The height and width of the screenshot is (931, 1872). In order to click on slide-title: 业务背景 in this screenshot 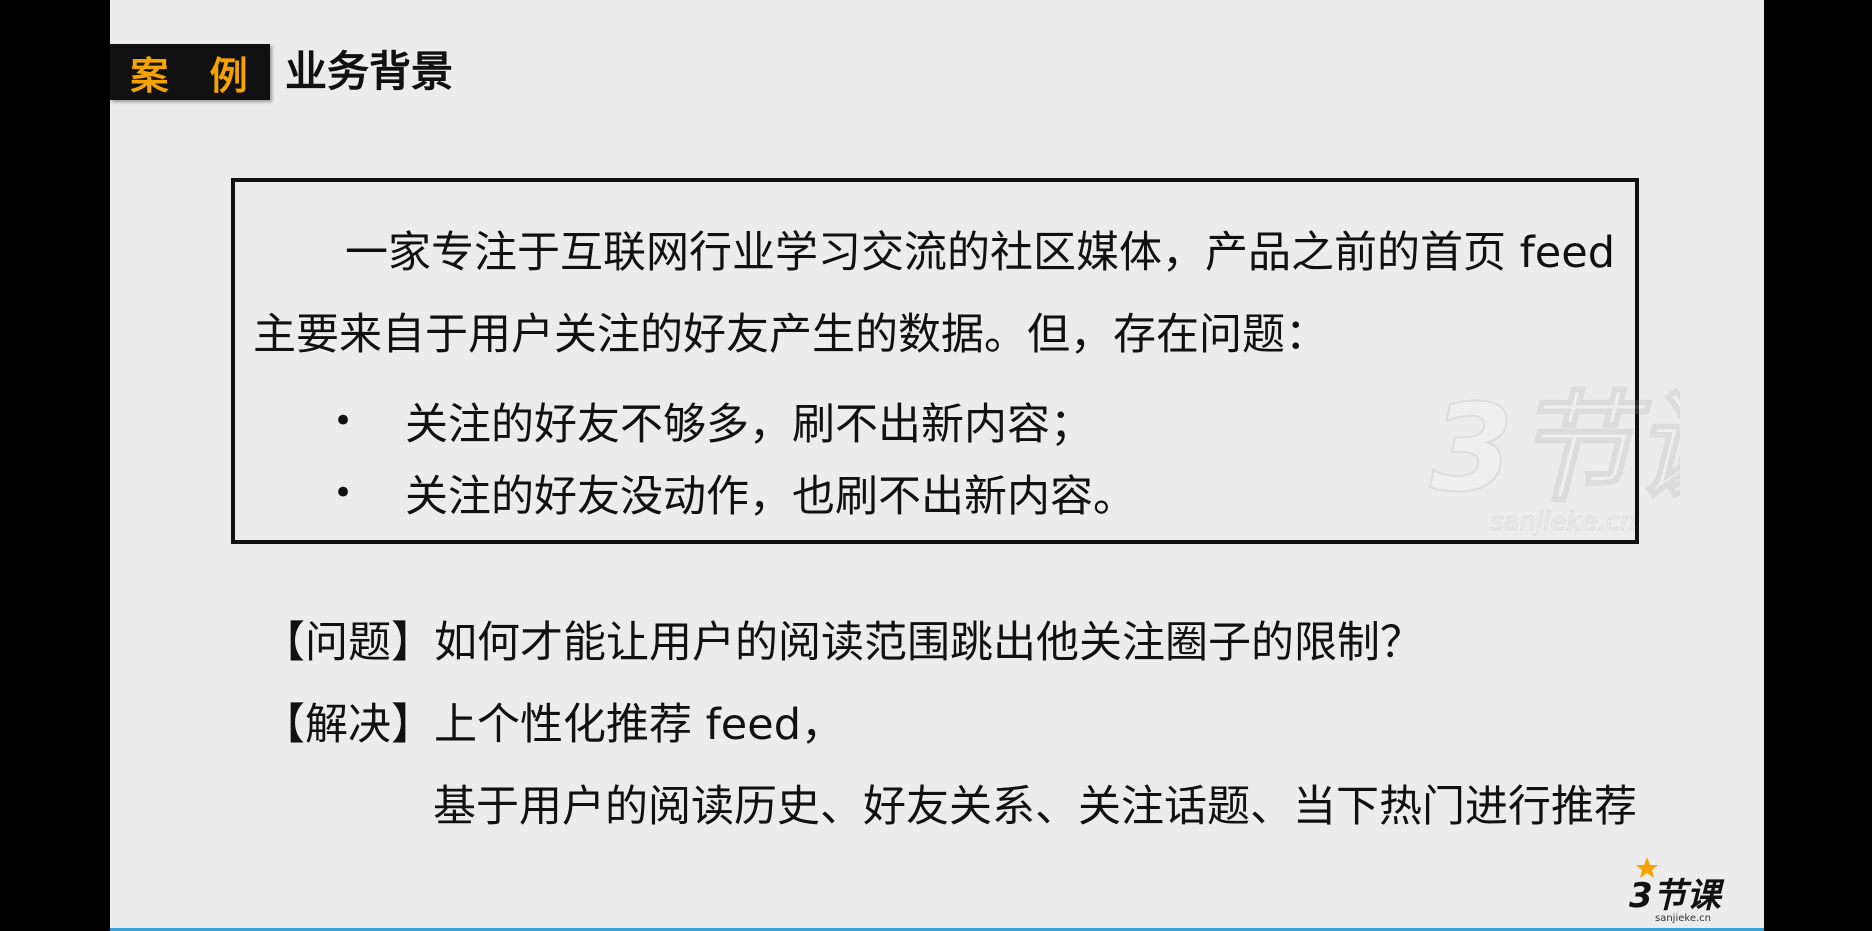, I will do `click(369, 71)`.